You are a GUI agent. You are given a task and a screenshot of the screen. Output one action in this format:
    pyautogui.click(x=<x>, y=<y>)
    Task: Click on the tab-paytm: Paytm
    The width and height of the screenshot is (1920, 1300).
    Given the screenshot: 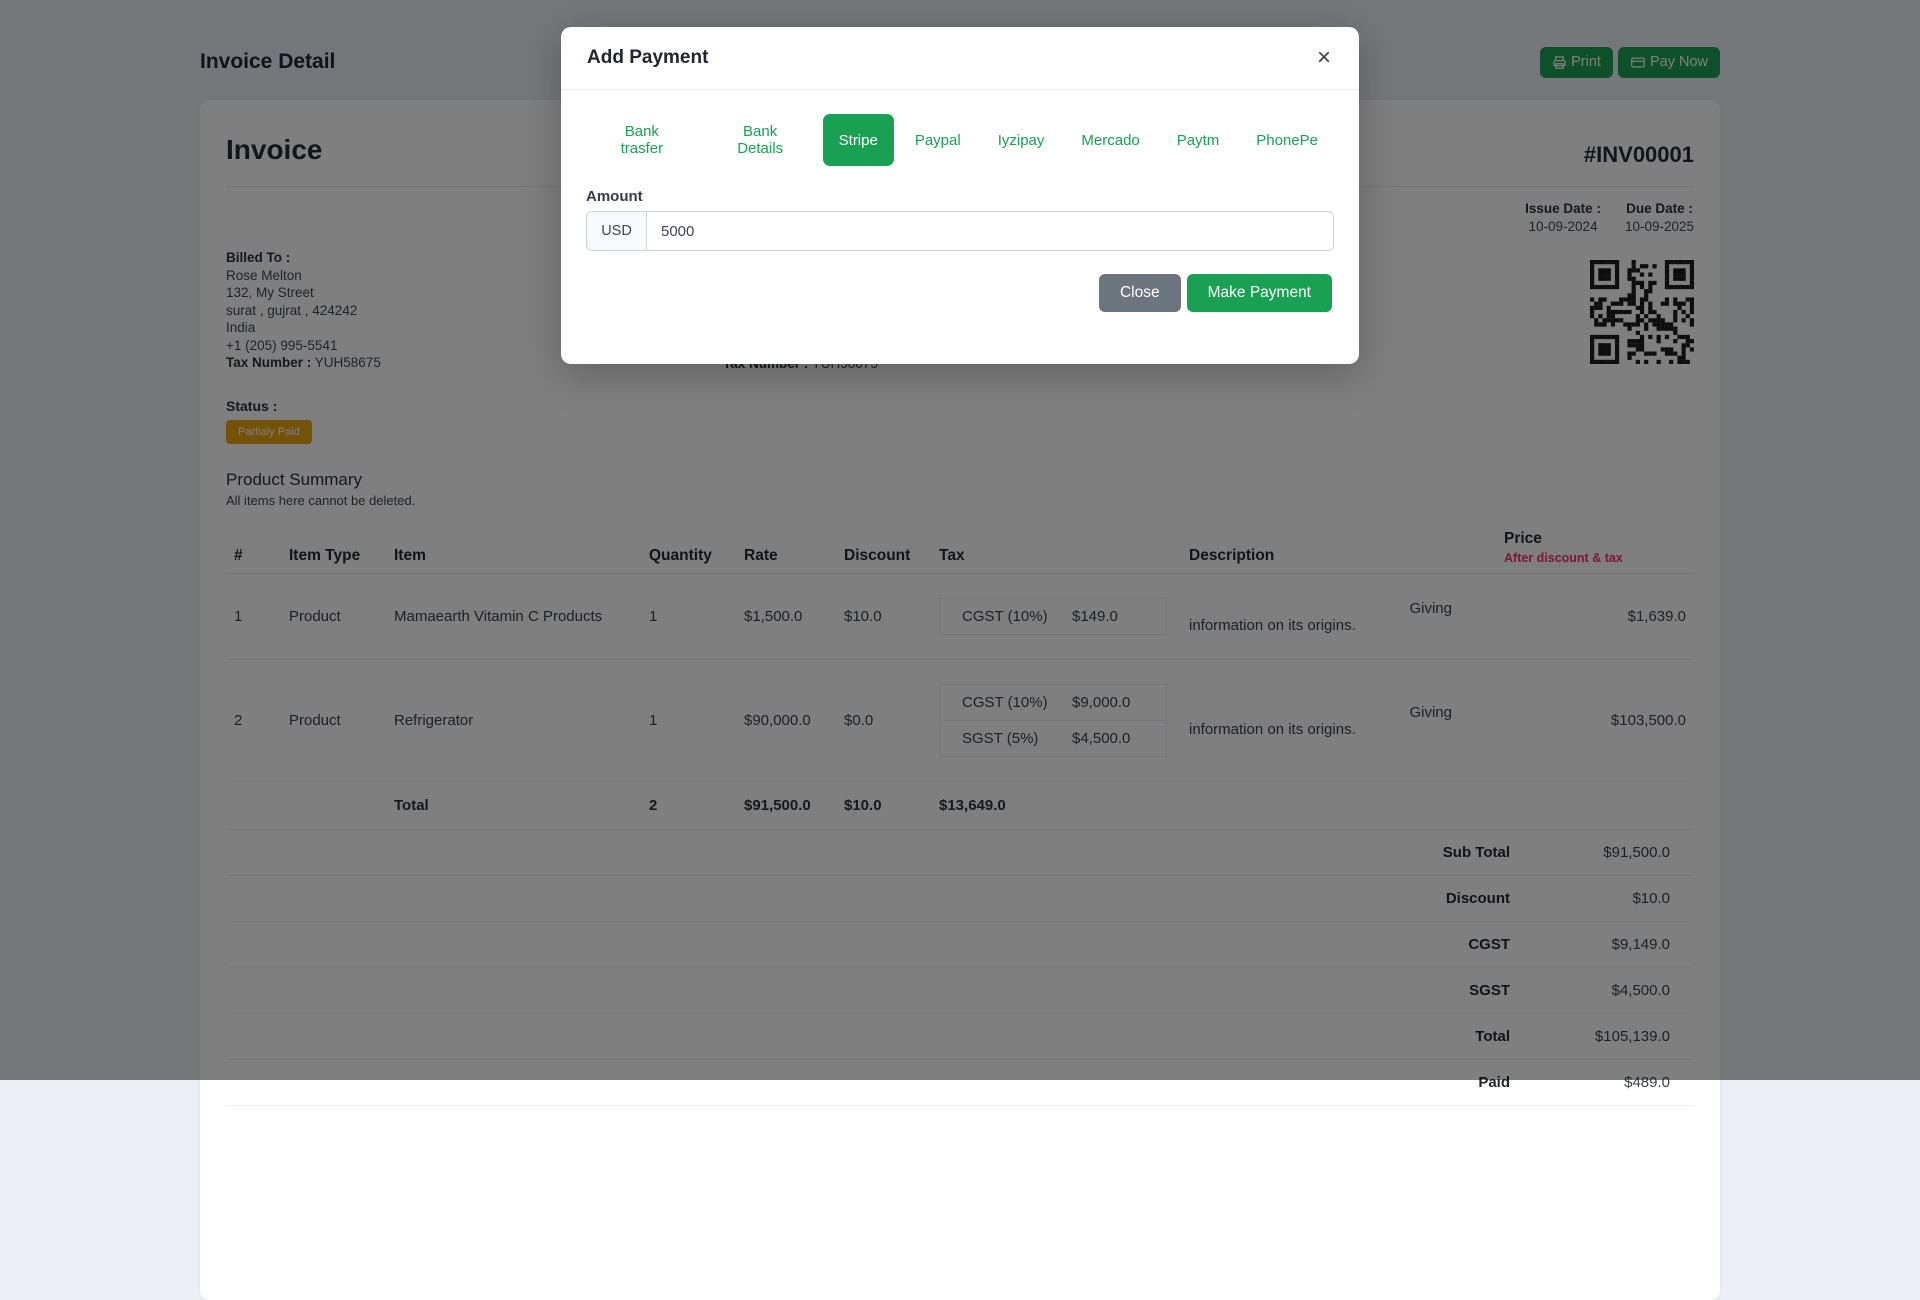 What is the action you would take?
    pyautogui.click(x=1198, y=140)
    